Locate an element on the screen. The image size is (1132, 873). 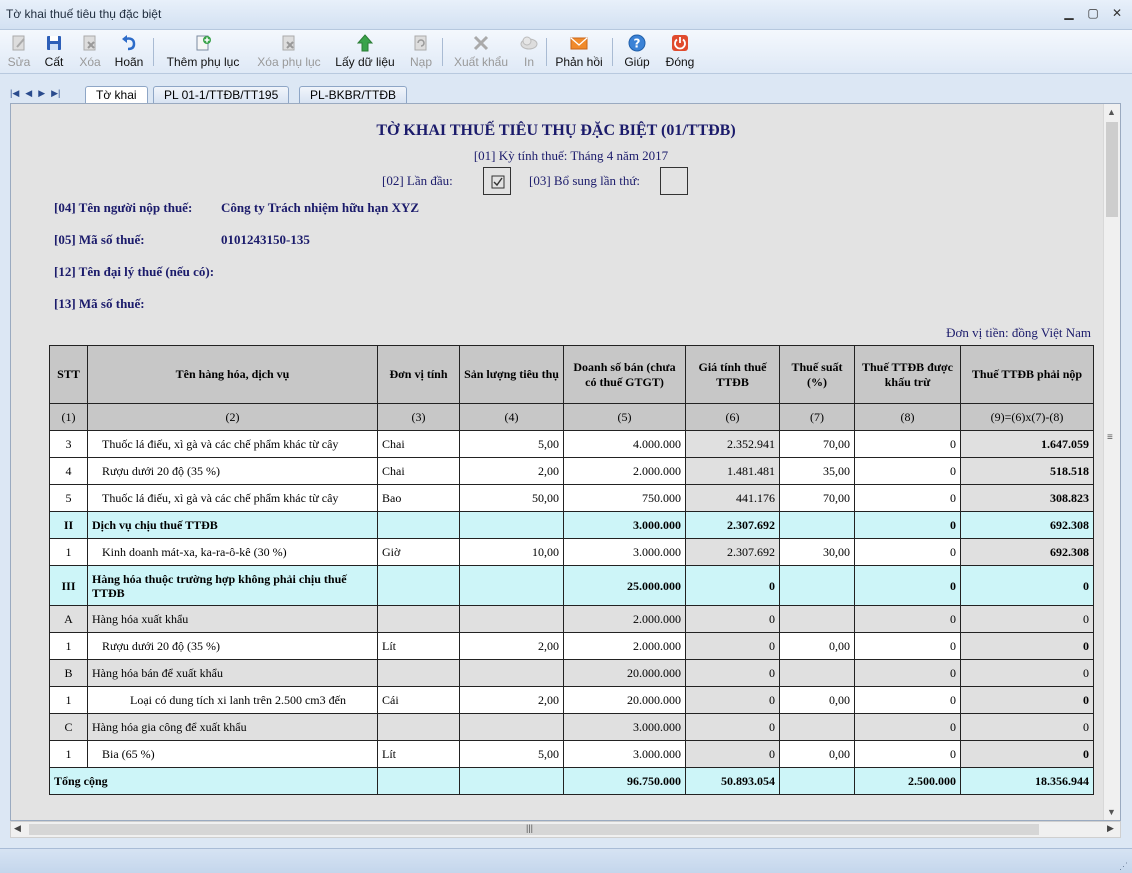
next-tab-icon: ▶ is located at coordinates (41, 93).